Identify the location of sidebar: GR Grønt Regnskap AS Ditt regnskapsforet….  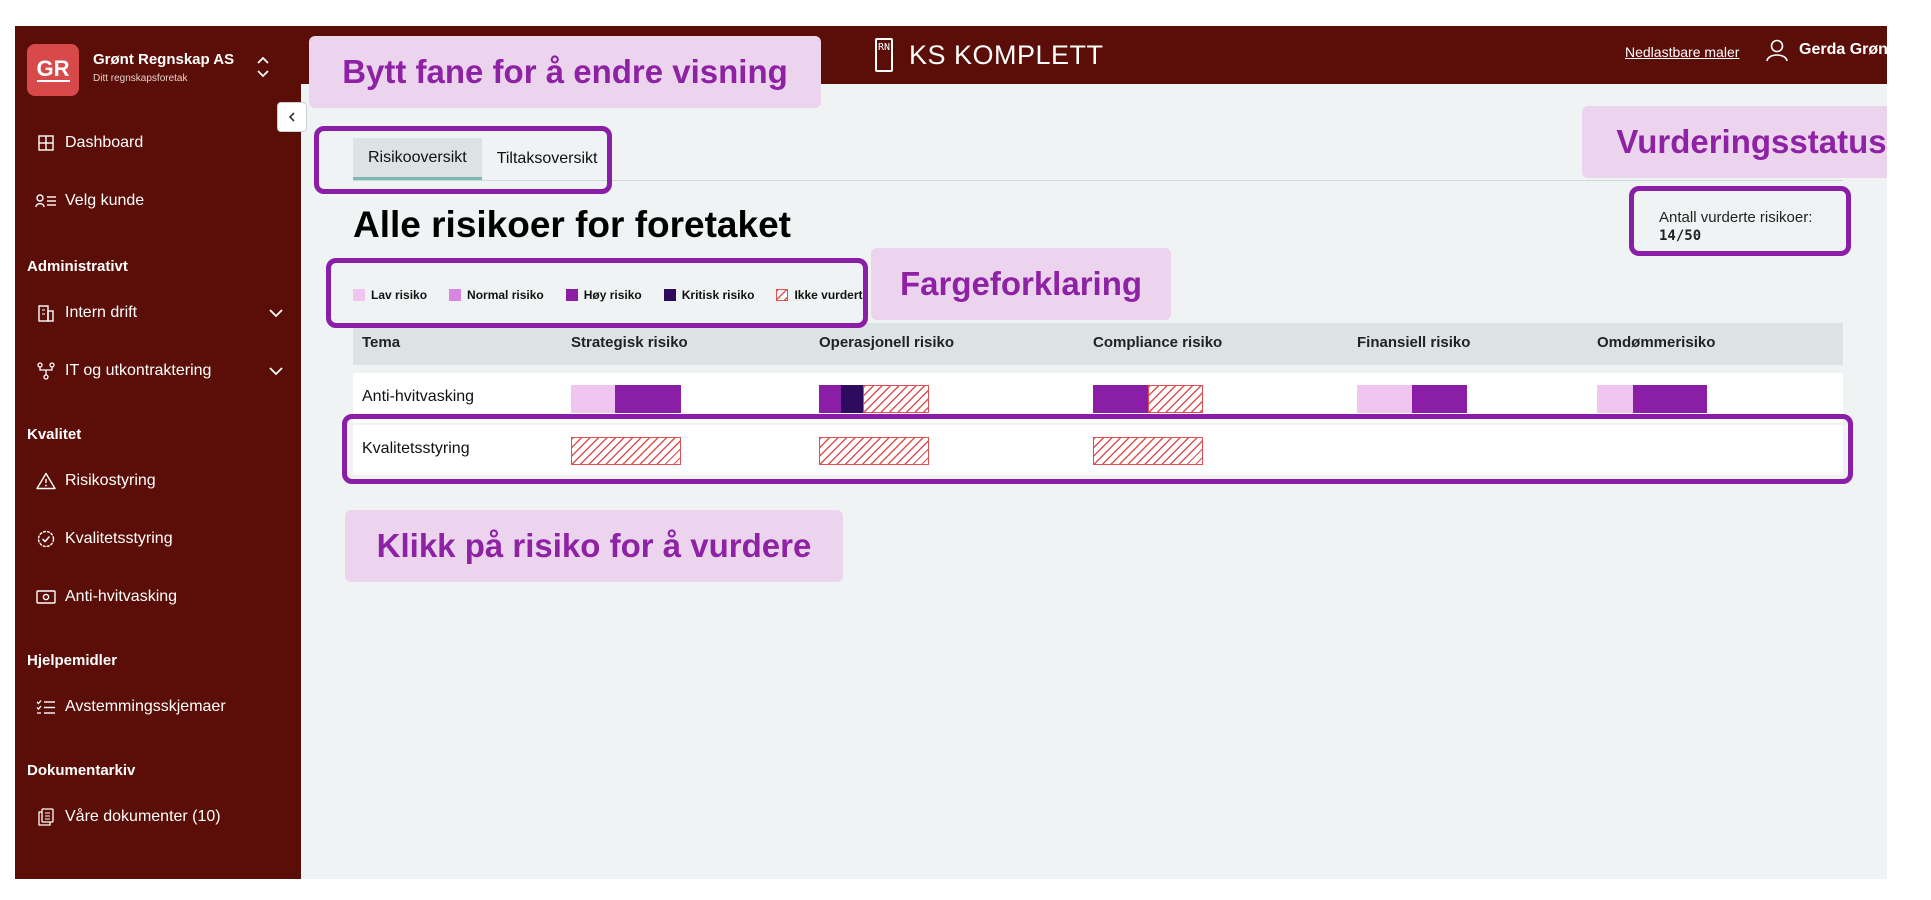
(158, 452).